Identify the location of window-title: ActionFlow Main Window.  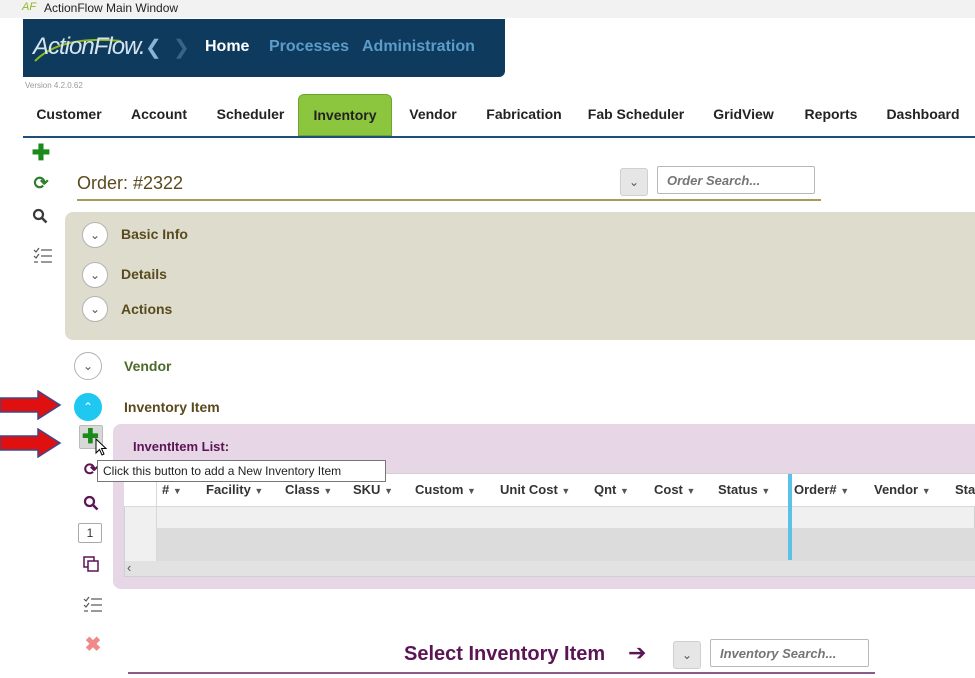
(111, 8).